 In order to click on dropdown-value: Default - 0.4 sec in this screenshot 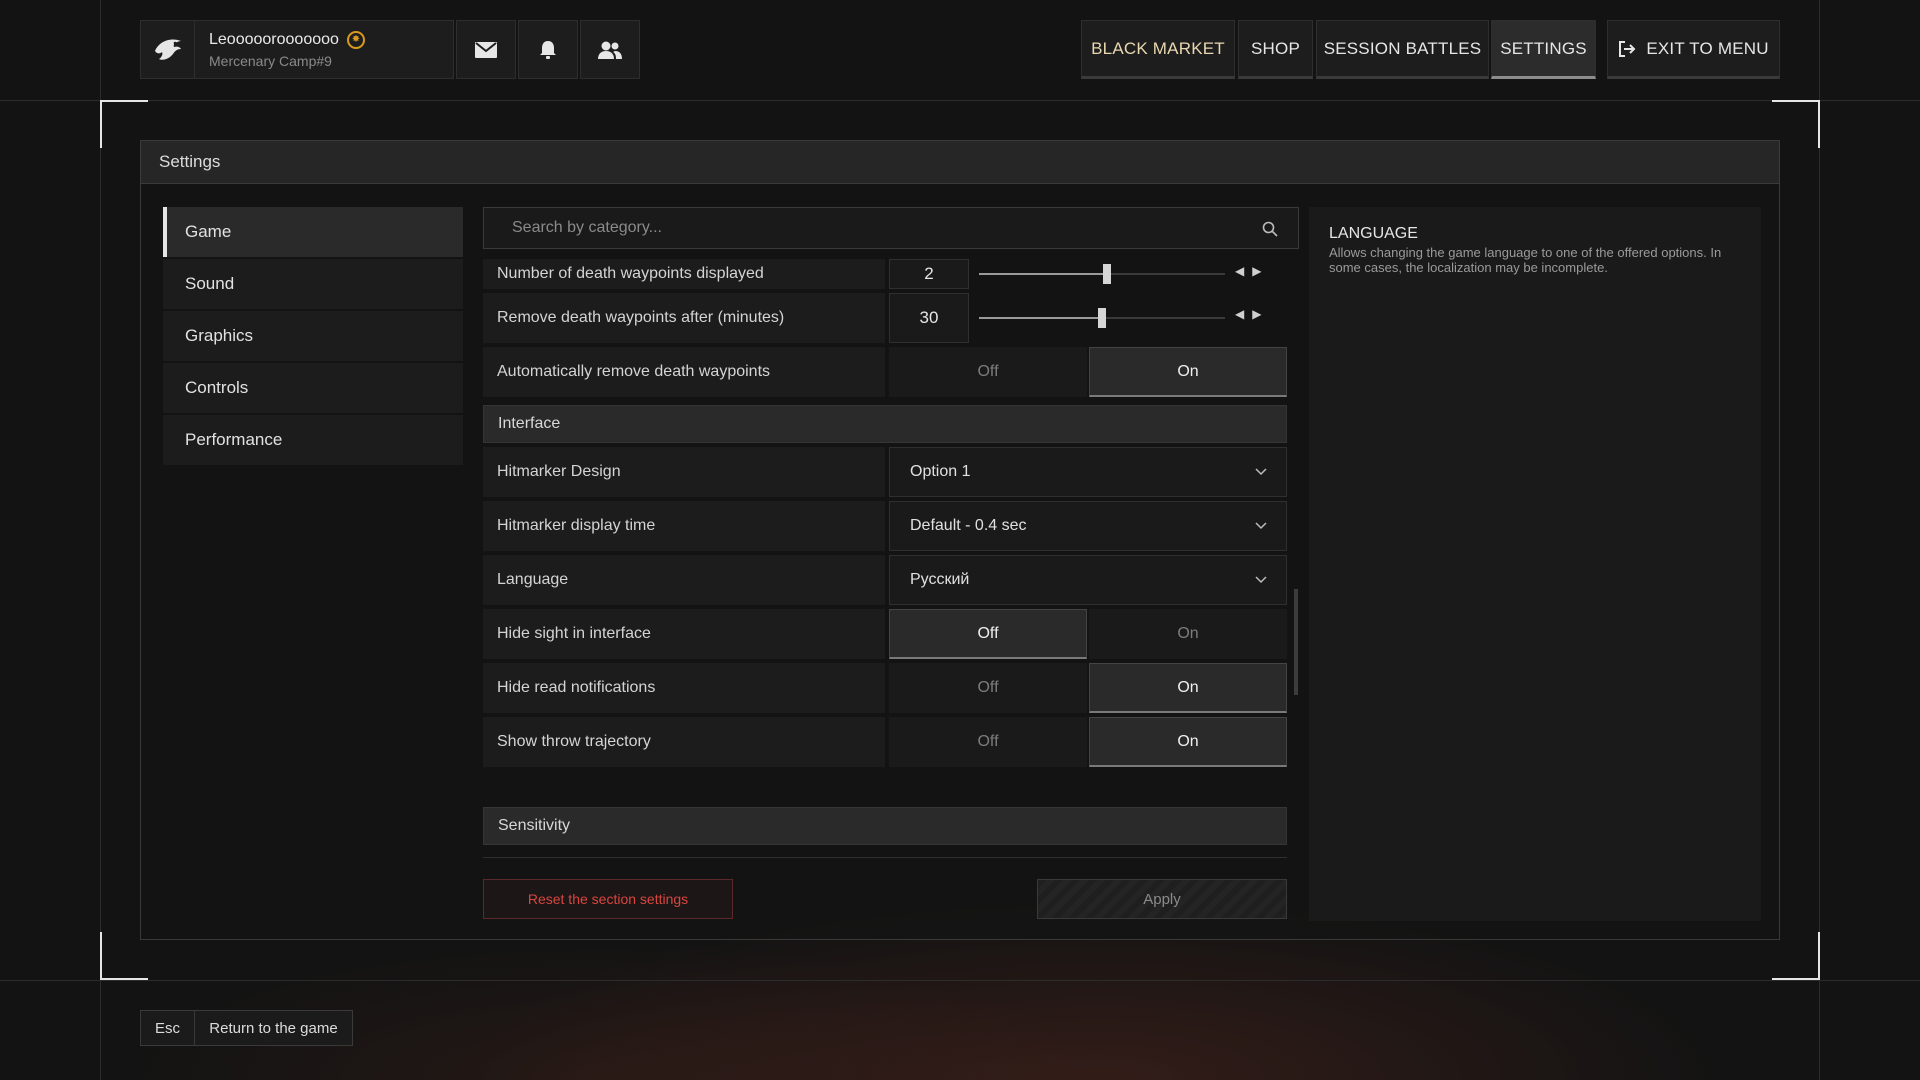, I will do `click(968, 525)`.